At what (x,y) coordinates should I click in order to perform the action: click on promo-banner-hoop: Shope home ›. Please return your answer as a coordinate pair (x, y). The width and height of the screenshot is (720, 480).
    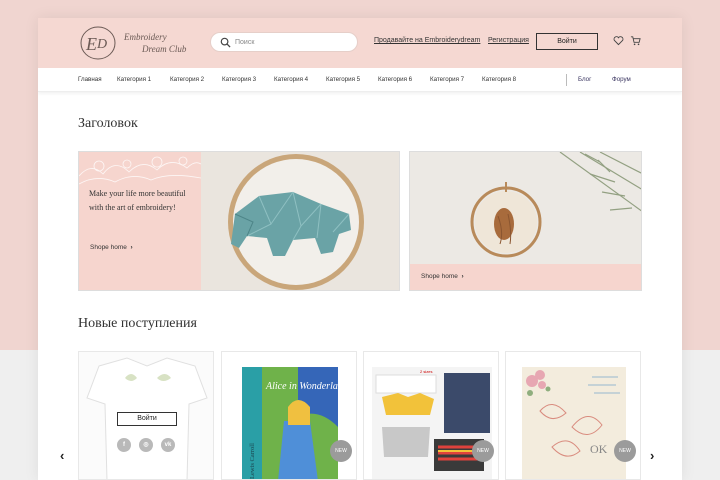
    Looking at the image, I should click on (525, 221).